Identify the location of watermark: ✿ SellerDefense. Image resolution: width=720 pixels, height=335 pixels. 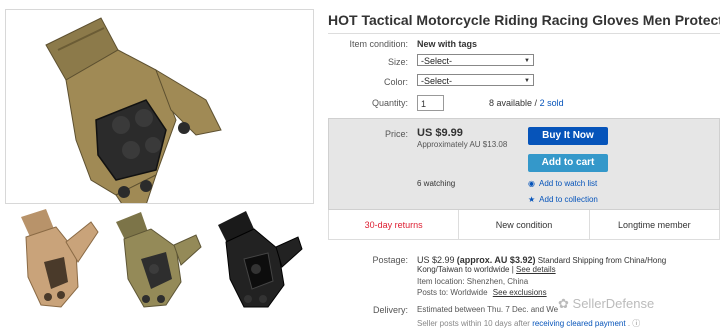
(606, 304).